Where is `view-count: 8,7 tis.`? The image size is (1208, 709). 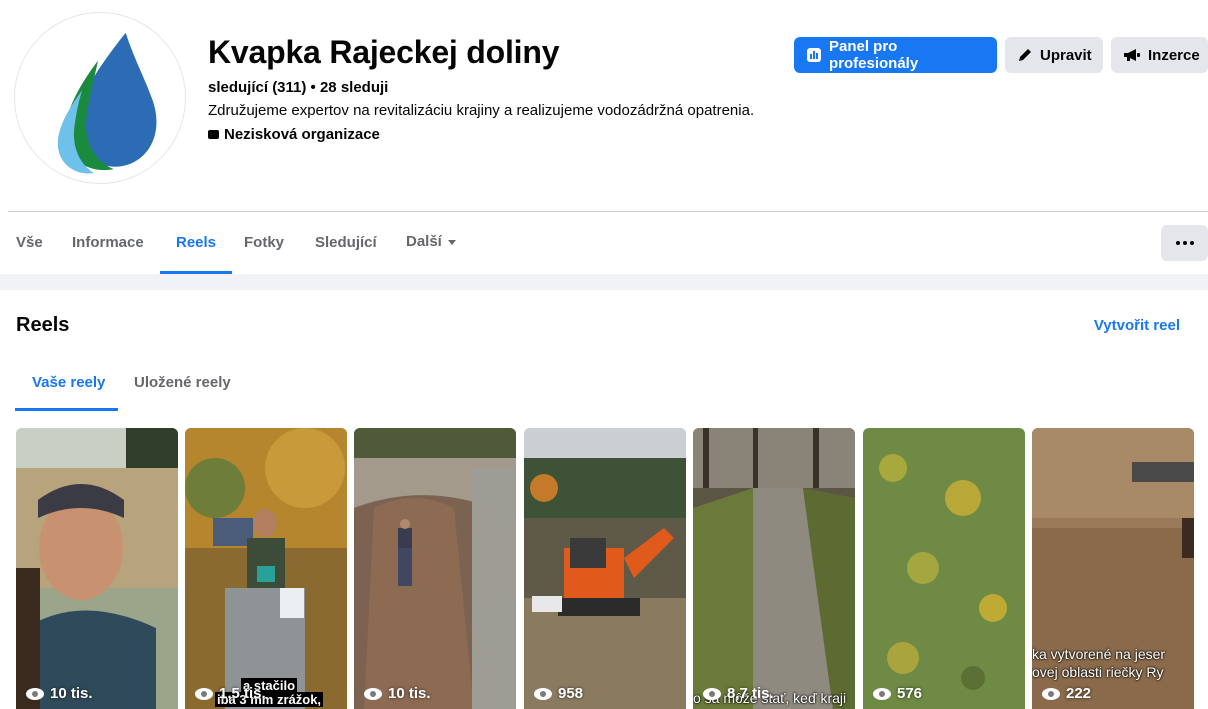 view-count: 8,7 tis. is located at coordinates (738, 693).